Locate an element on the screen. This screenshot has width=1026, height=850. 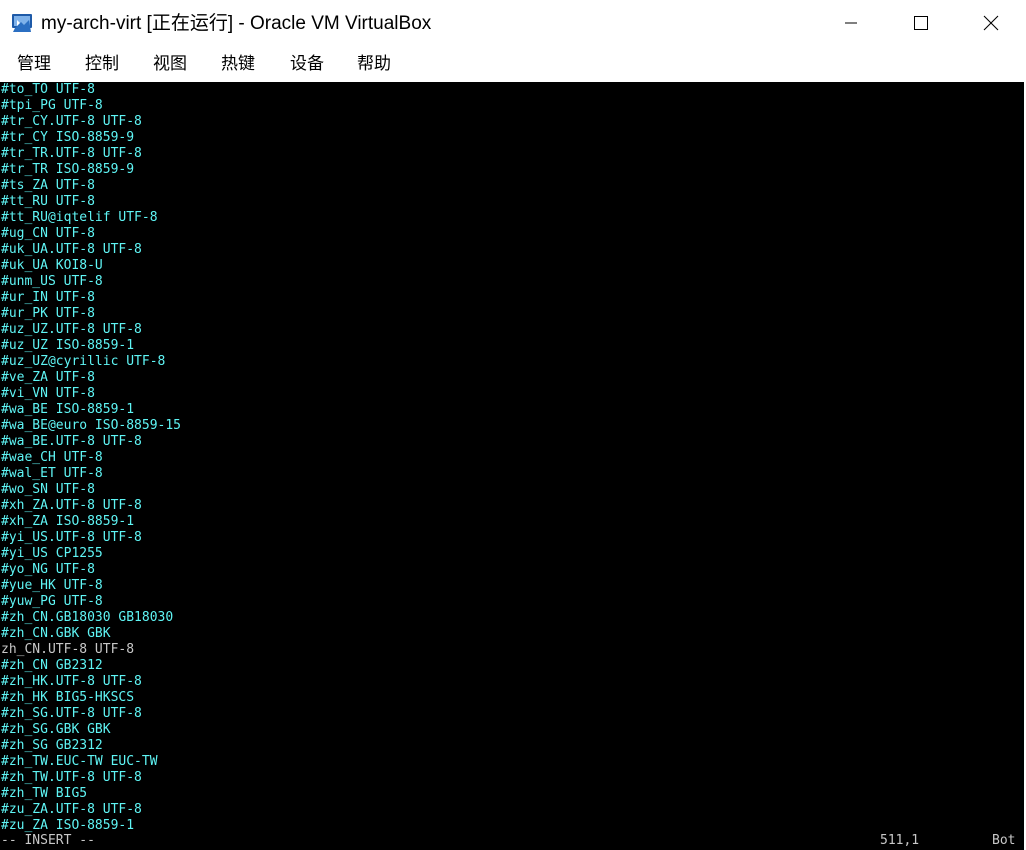
terminal-line: #ve_ZA UTF-8 is located at coordinates (48, 377).